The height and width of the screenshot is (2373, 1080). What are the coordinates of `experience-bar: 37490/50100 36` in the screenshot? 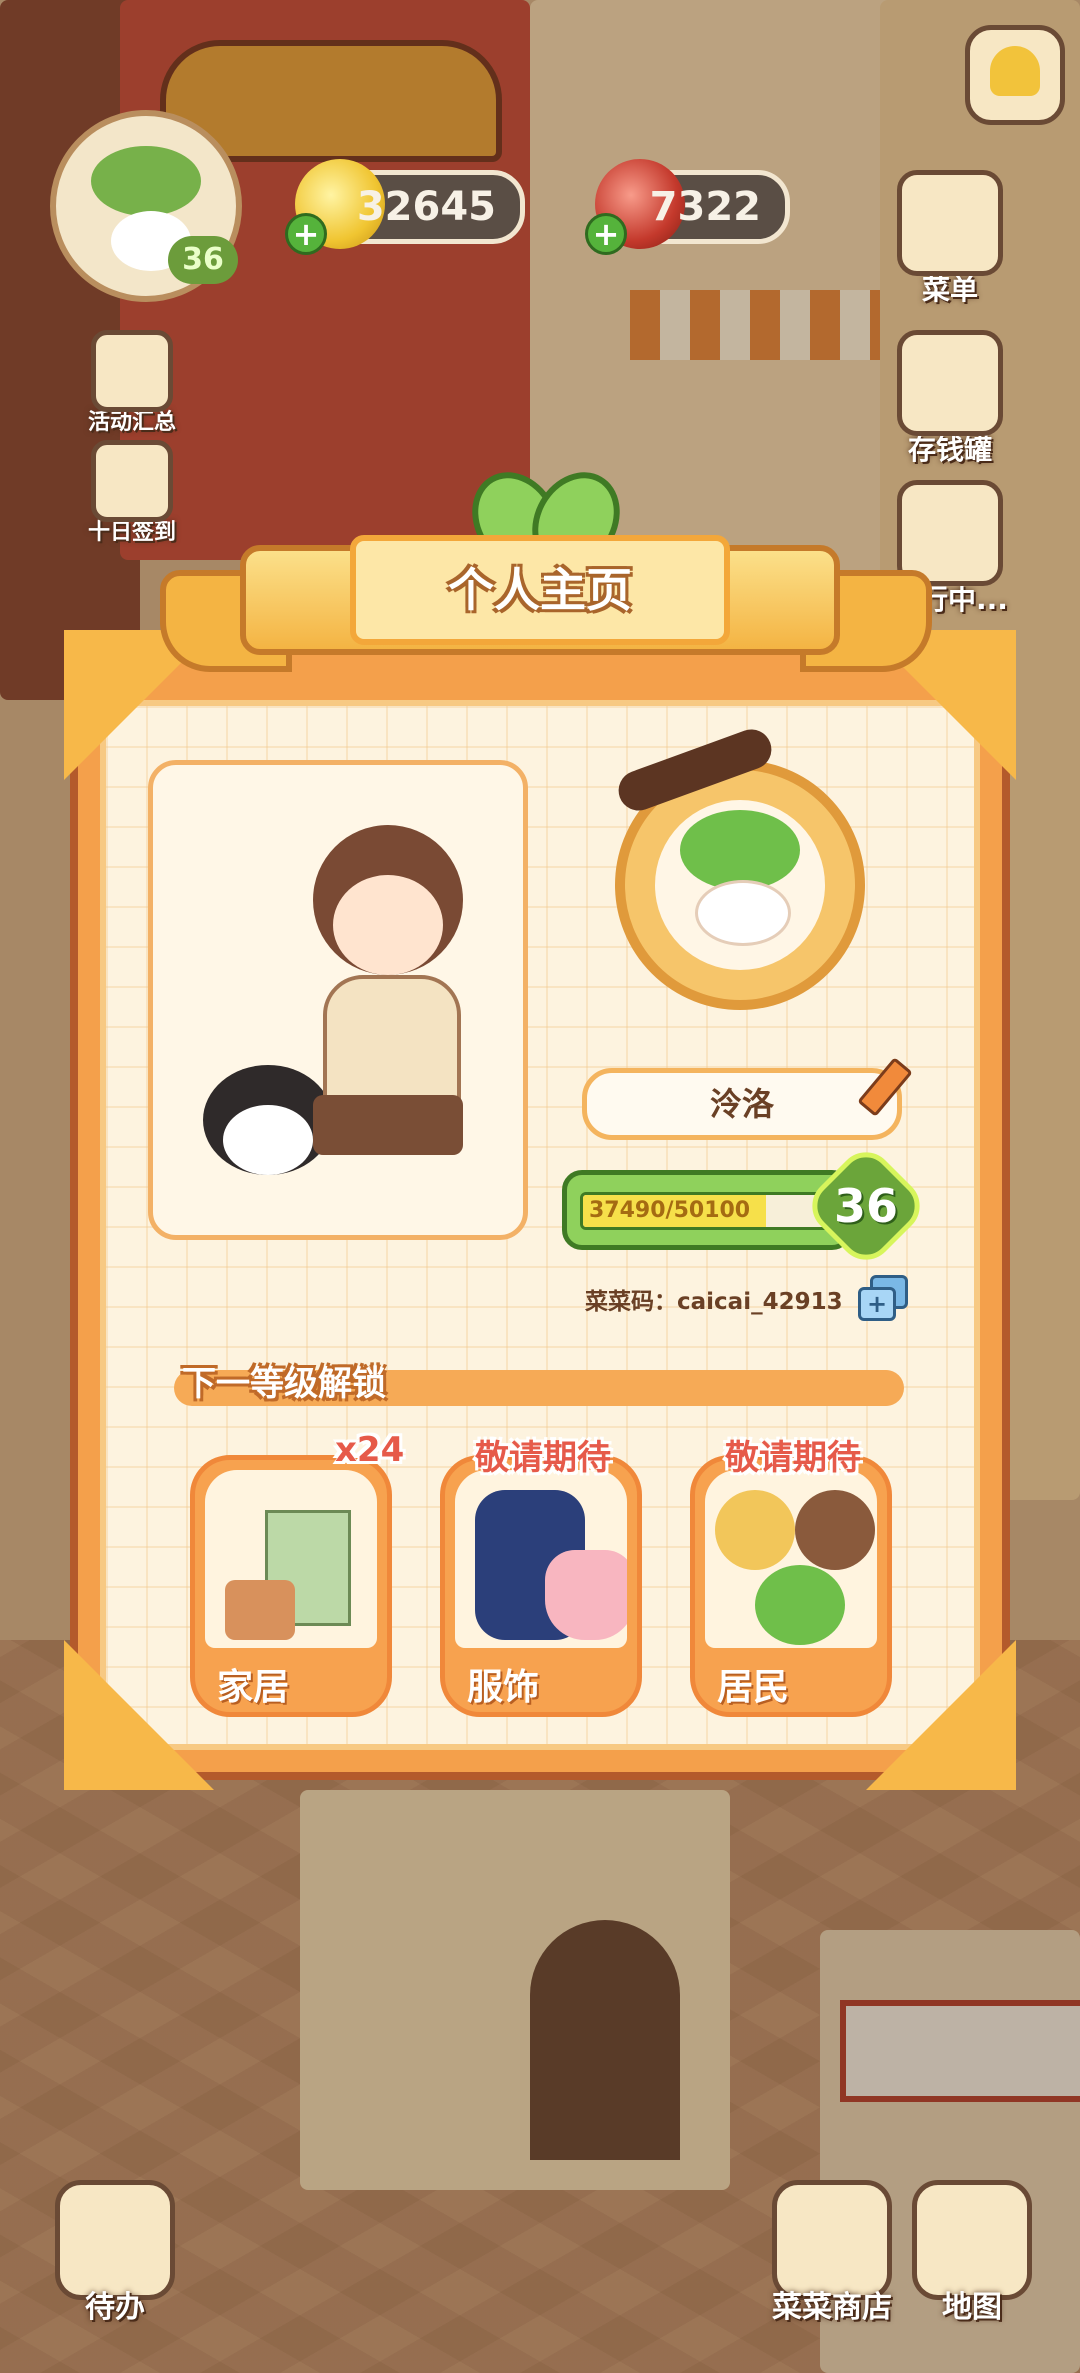 It's located at (747, 1206).